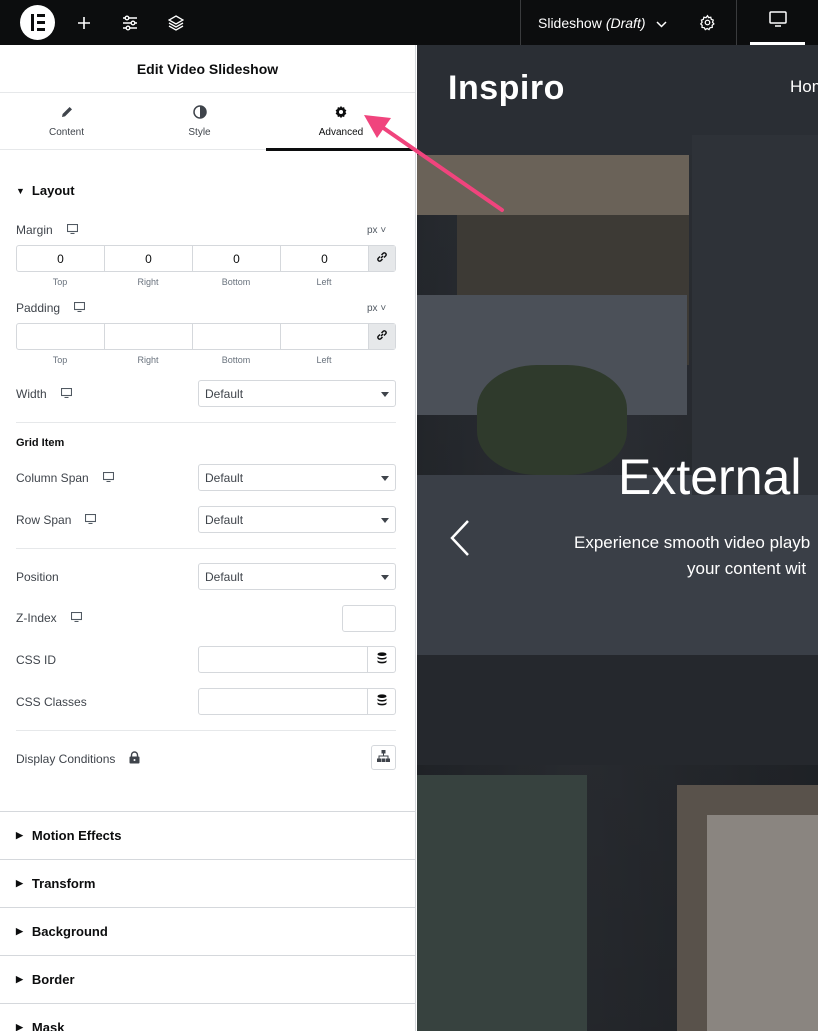 The image size is (818, 1031). What do you see at coordinates (325, 258) in the screenshot?
I see `margin-left-input: 0` at bounding box center [325, 258].